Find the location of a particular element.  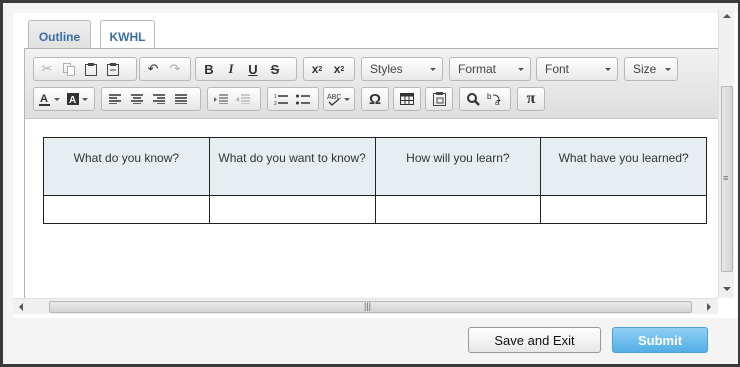

numbered-list-icon: 12 is located at coordinates (281, 99).